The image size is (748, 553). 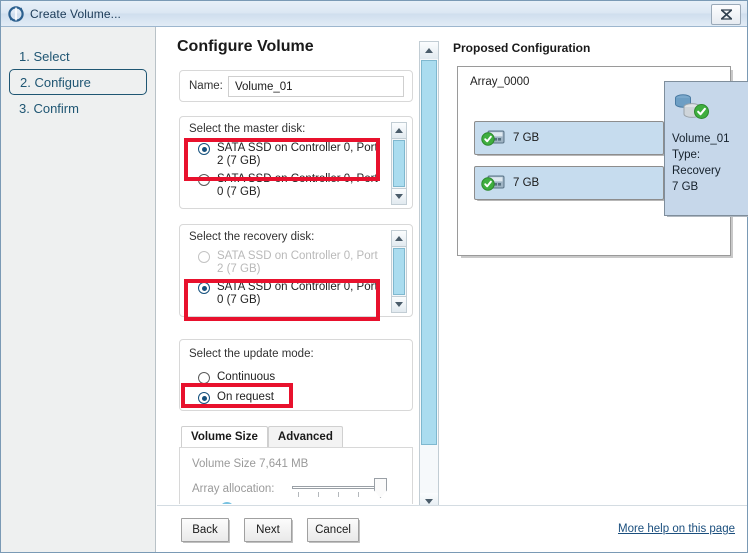 I want to click on wizard-footer: Back Next Cancel More help on this page, so click(x=452, y=528).